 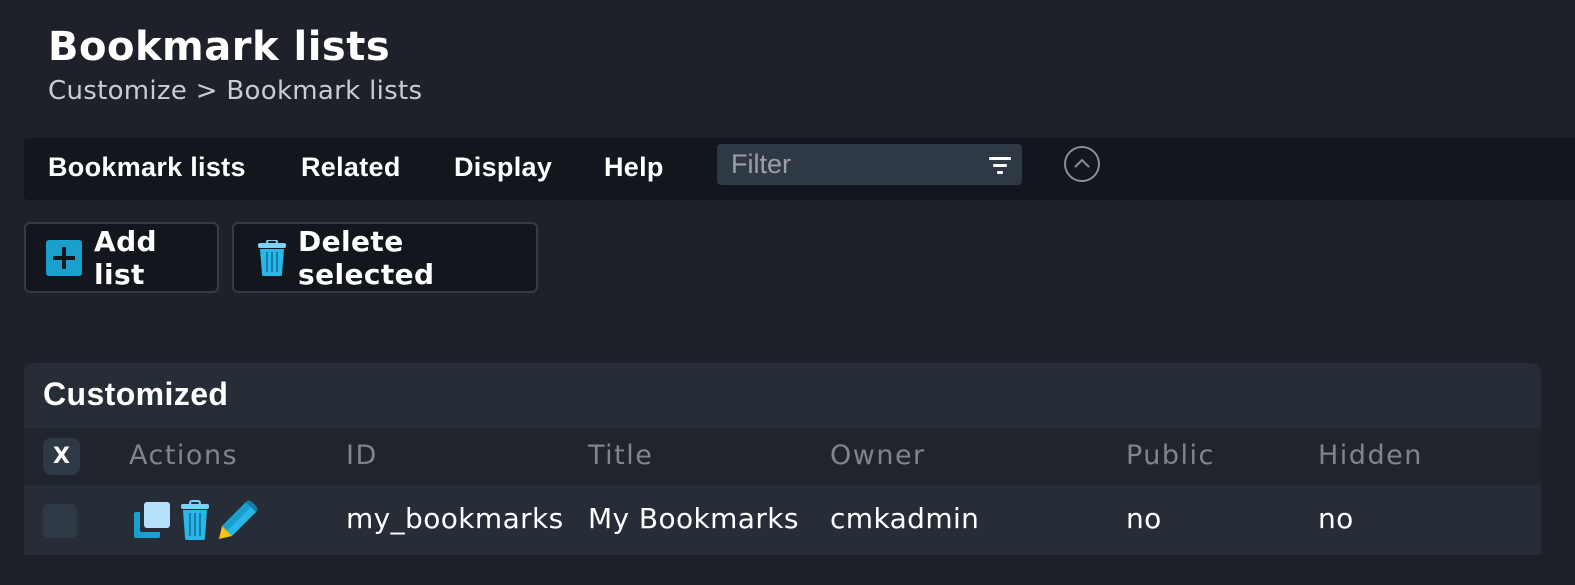 I want to click on cell-public: no, so click(x=1144, y=518).